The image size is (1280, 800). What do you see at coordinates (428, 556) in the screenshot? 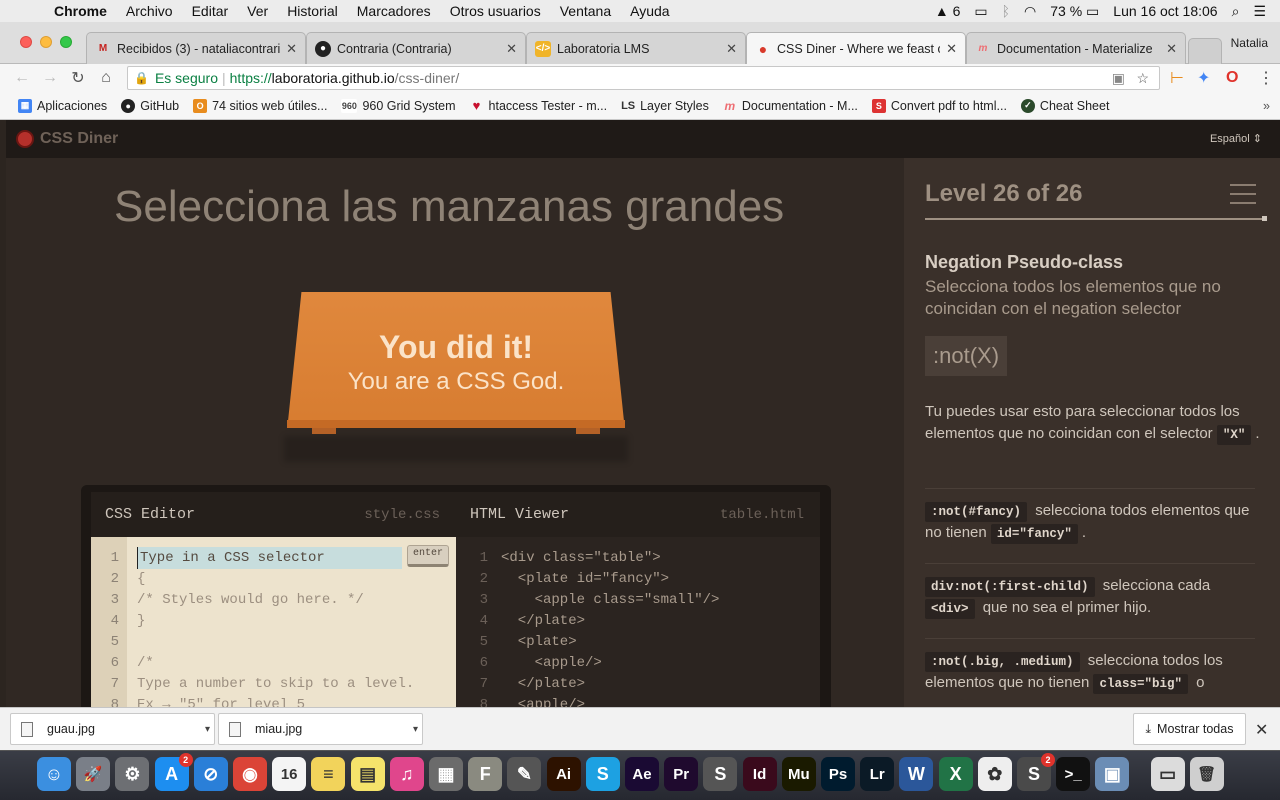
I see `enter-button: enter` at bounding box center [428, 556].